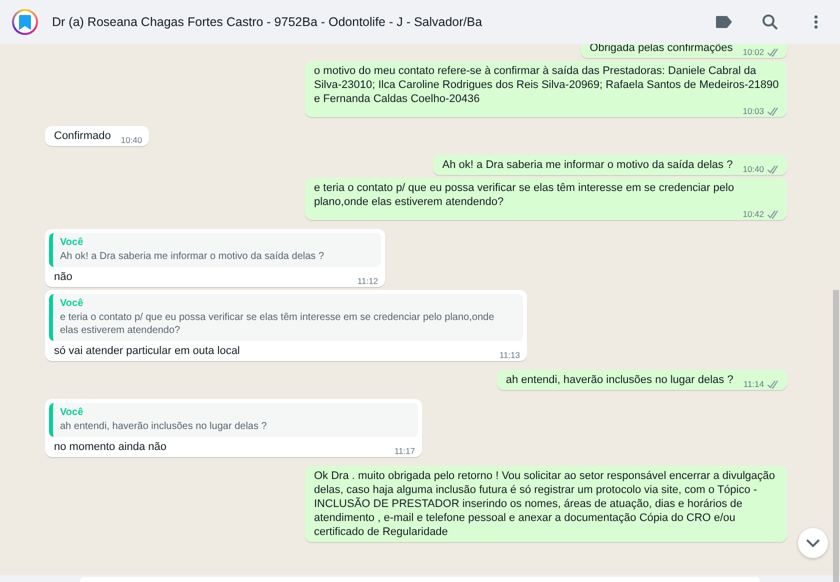 This screenshot has height=582, width=840. Describe the element at coordinates (63, 277) in the screenshot. I see `message-text: não` at that location.